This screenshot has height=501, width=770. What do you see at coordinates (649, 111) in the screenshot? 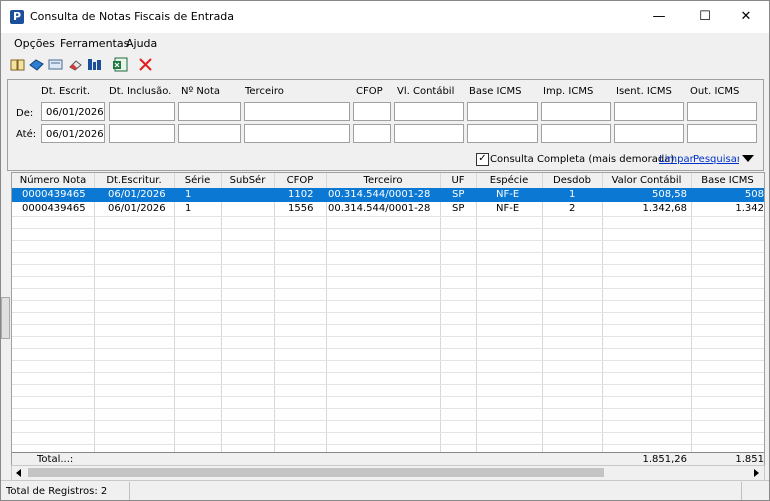
I see `from-isent-icms-input` at bounding box center [649, 111].